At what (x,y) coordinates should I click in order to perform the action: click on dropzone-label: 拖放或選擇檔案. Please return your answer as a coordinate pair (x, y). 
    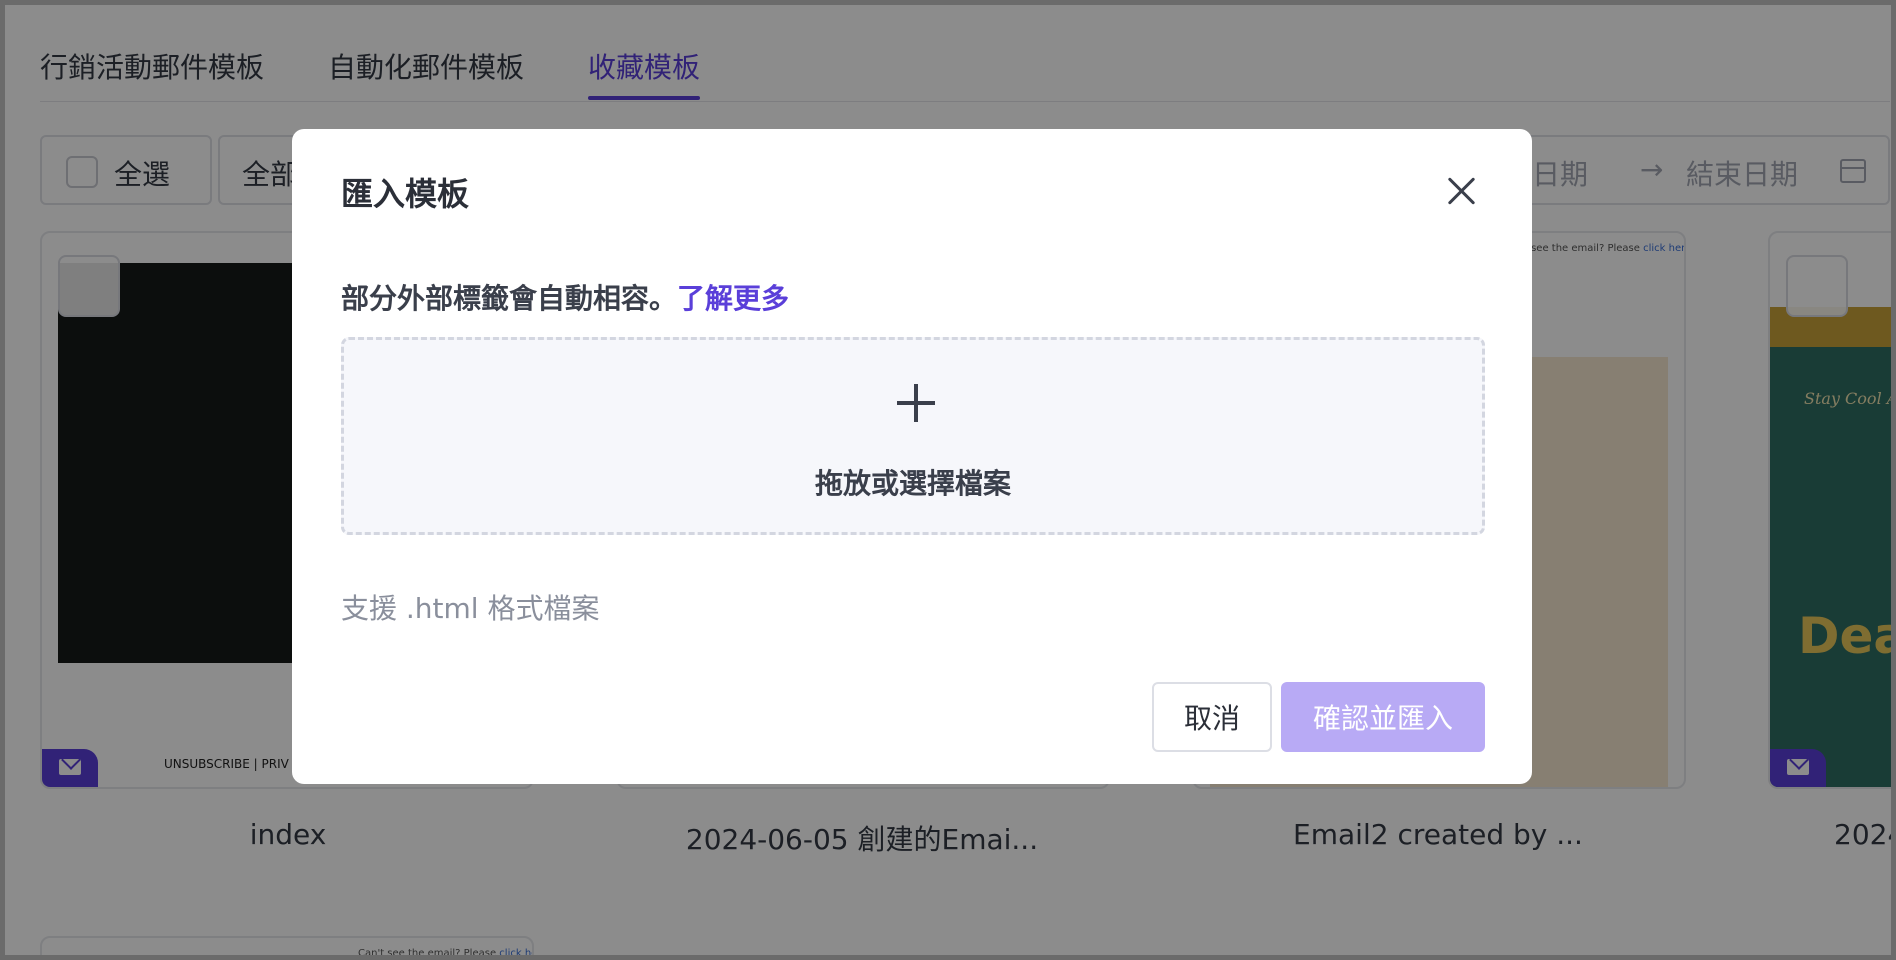
    Looking at the image, I should click on (912, 483).